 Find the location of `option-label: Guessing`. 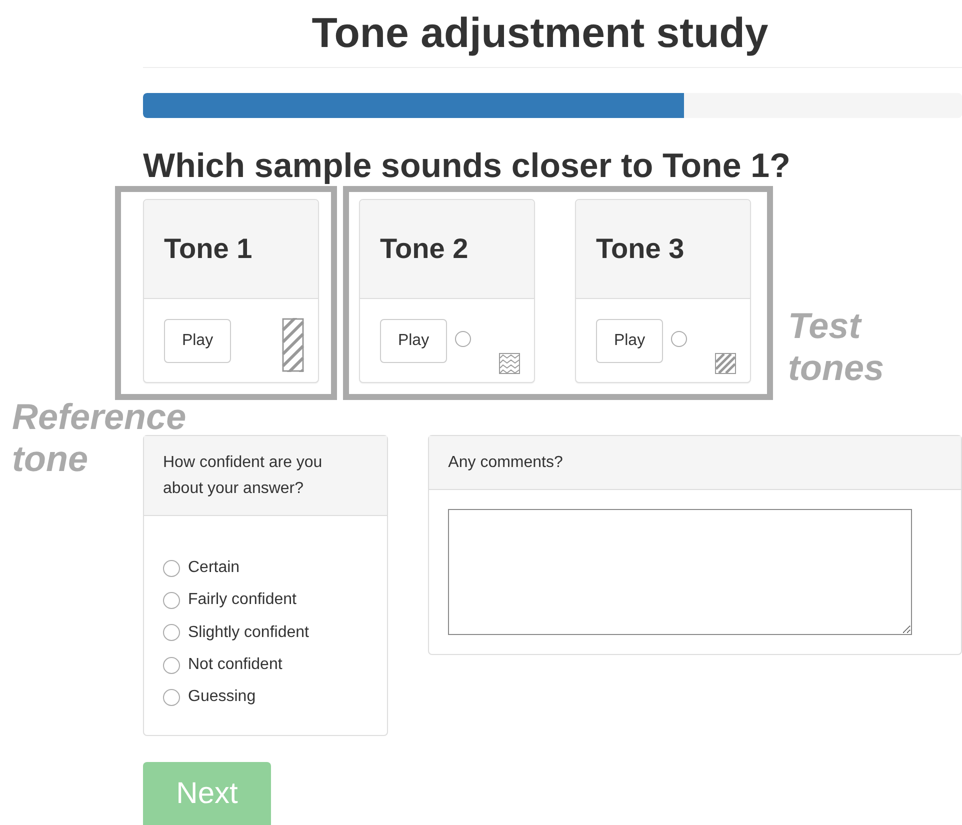

option-label: Guessing is located at coordinates (222, 697).